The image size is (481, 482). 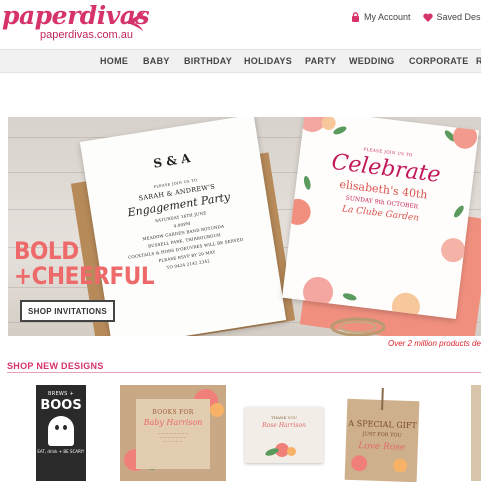 I want to click on nav-item-r: R, so click(x=478, y=61).